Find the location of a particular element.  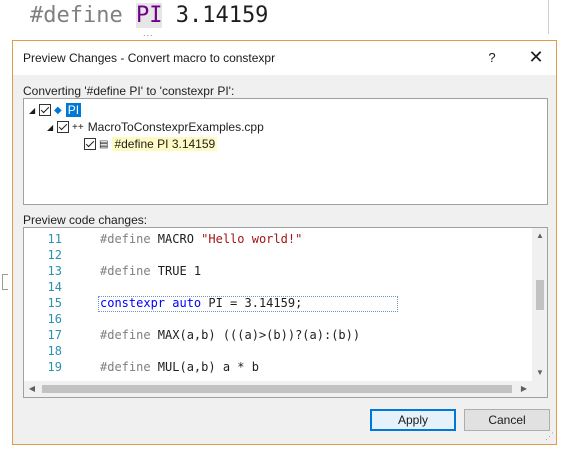

scroll-left-arrow-icon: ◀ is located at coordinates (32, 389).